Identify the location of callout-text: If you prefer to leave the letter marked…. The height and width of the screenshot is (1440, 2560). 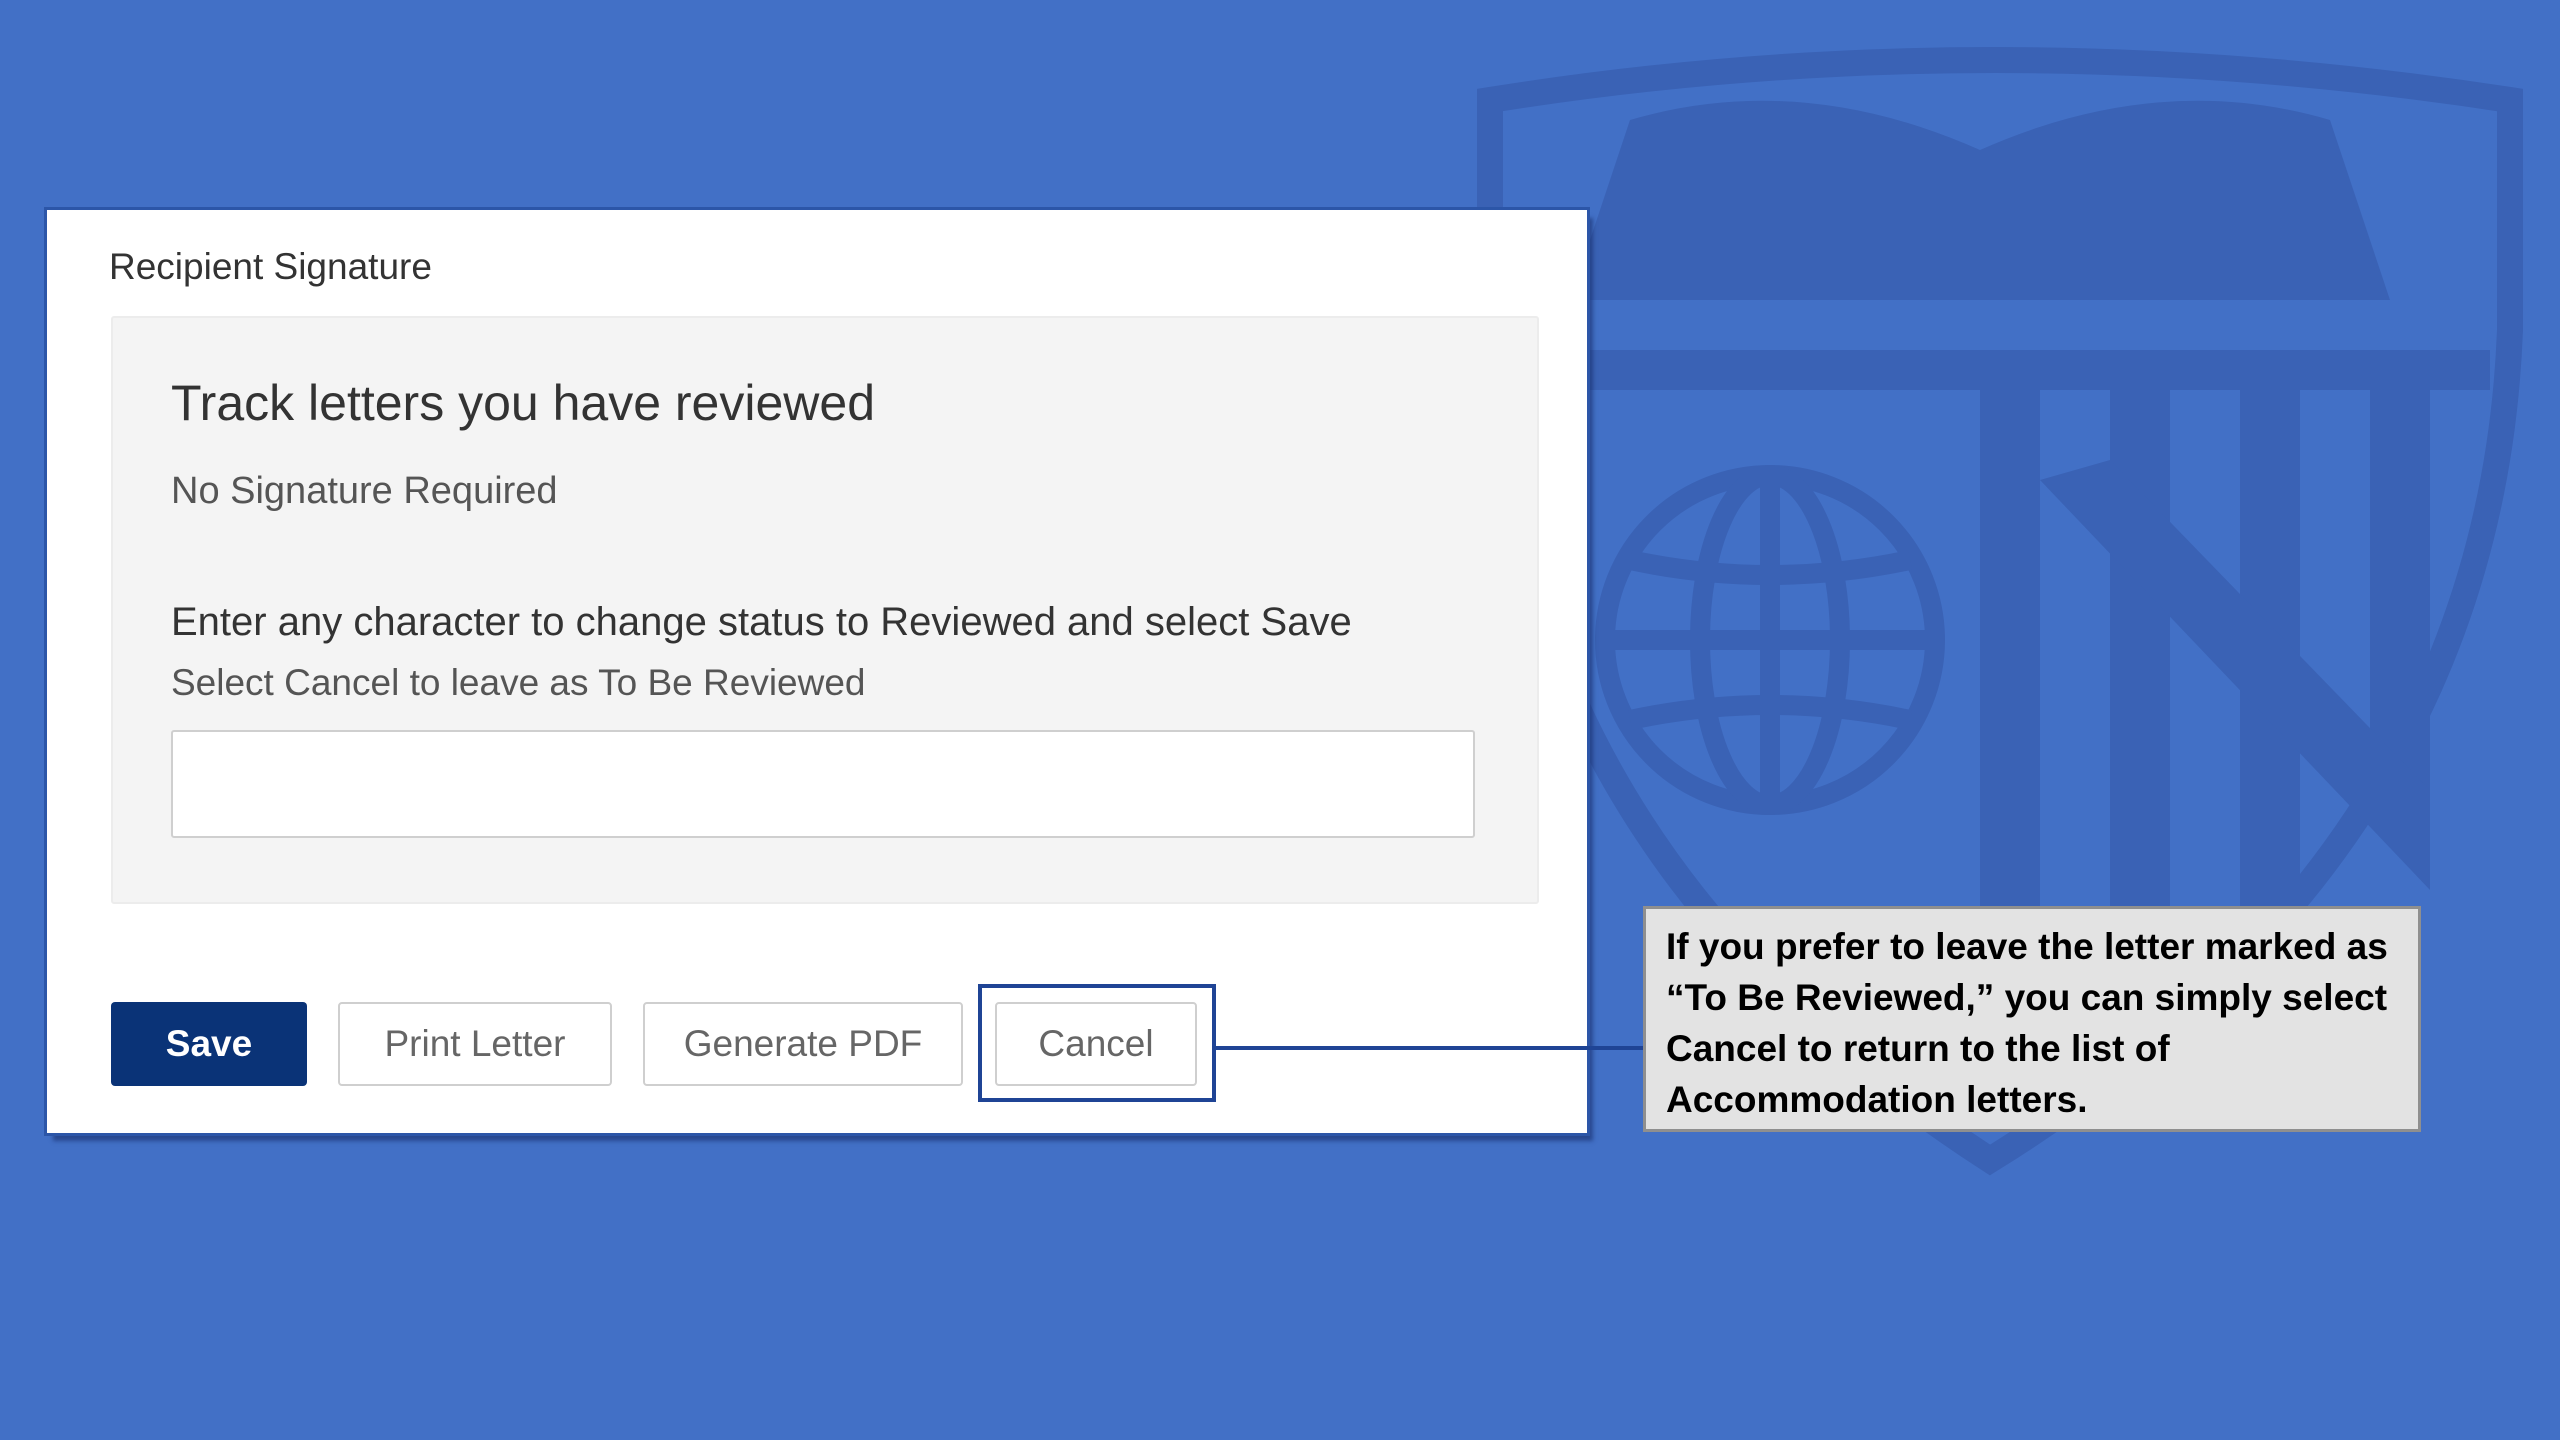
(2027, 1023).